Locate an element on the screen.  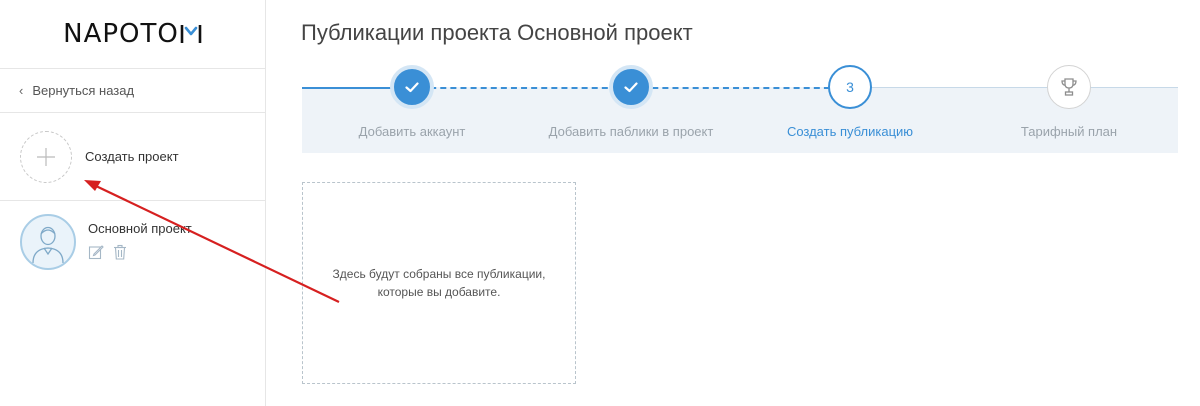
step-create-publication: 3 Создать публикацию is located at coordinates (850, 102).